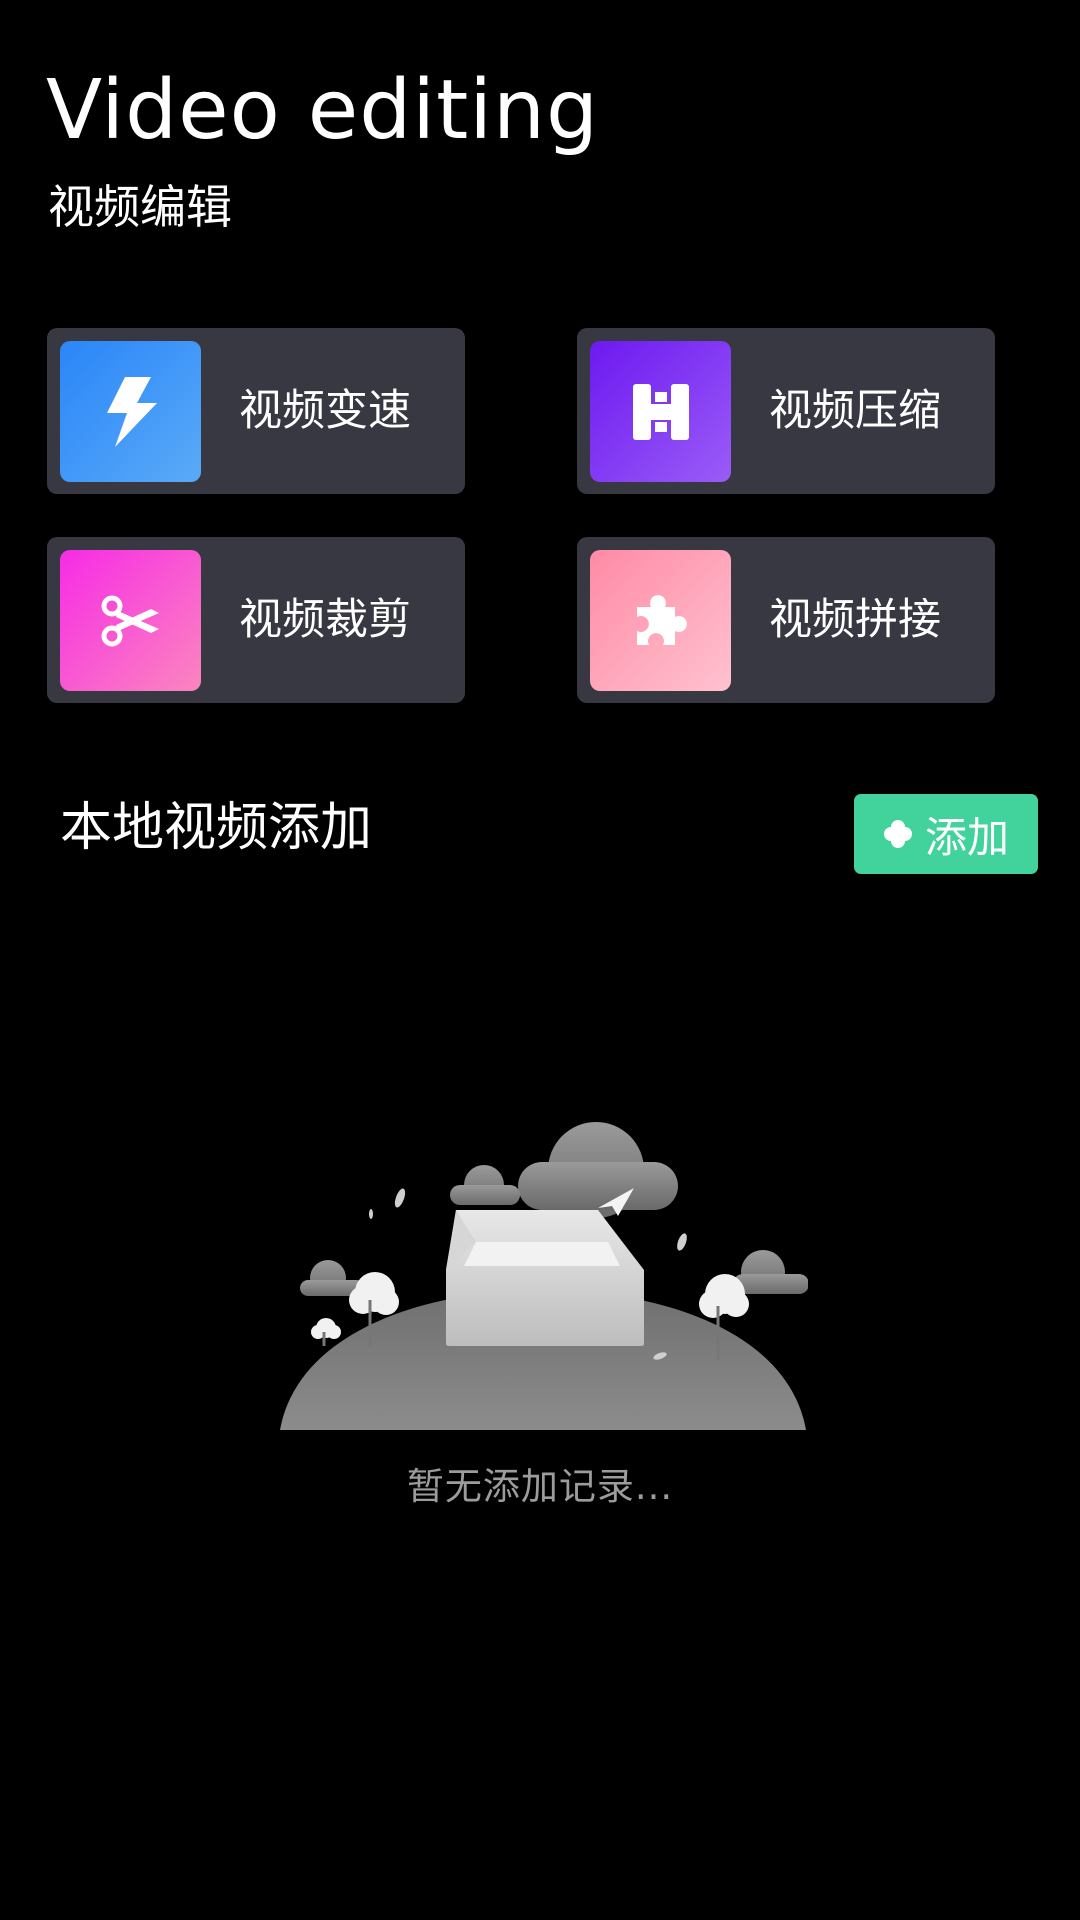  I want to click on crop-label: 视频裁剪, so click(325, 620).